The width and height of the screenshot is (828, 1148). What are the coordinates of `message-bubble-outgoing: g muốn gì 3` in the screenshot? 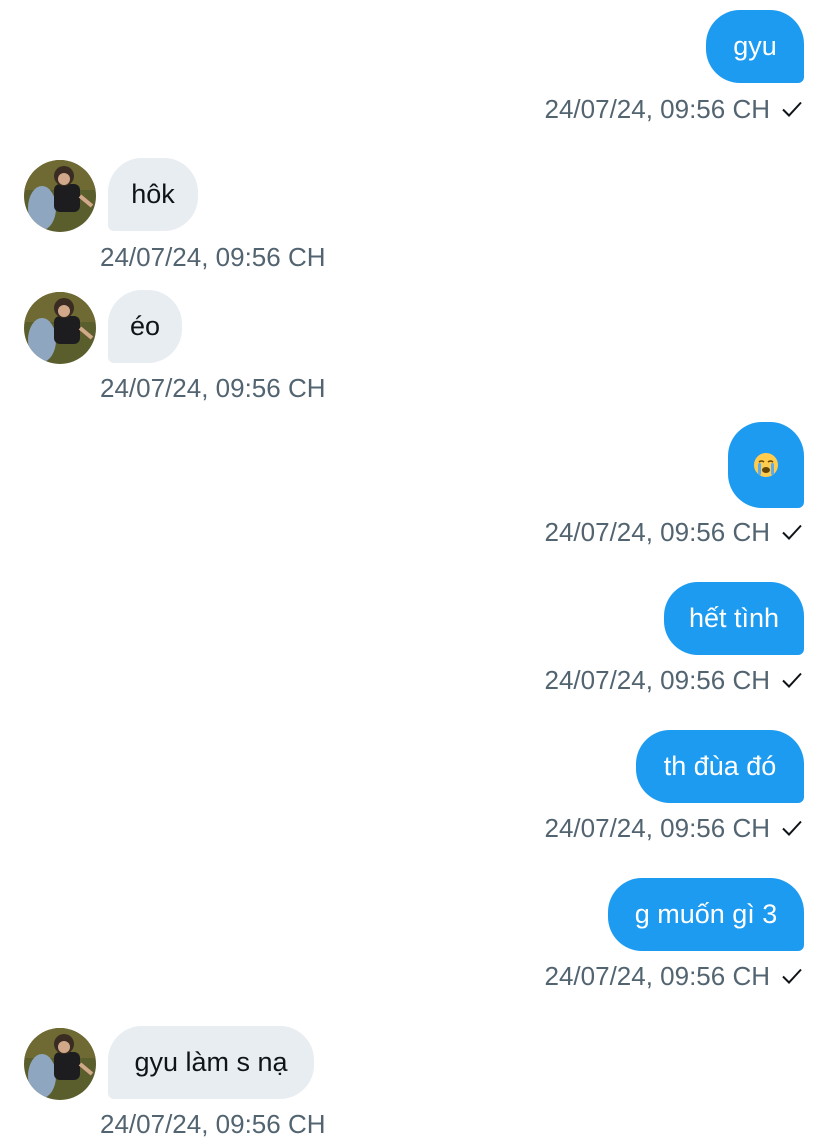 It's located at (706, 914).